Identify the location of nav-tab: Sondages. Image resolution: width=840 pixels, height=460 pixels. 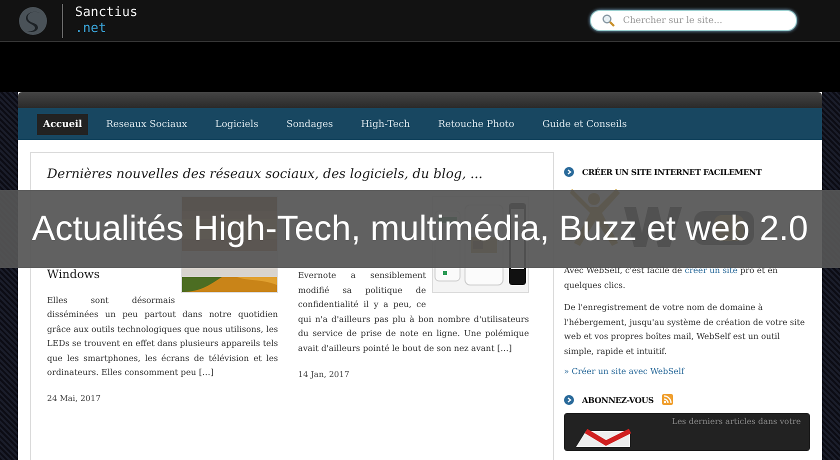
(309, 124).